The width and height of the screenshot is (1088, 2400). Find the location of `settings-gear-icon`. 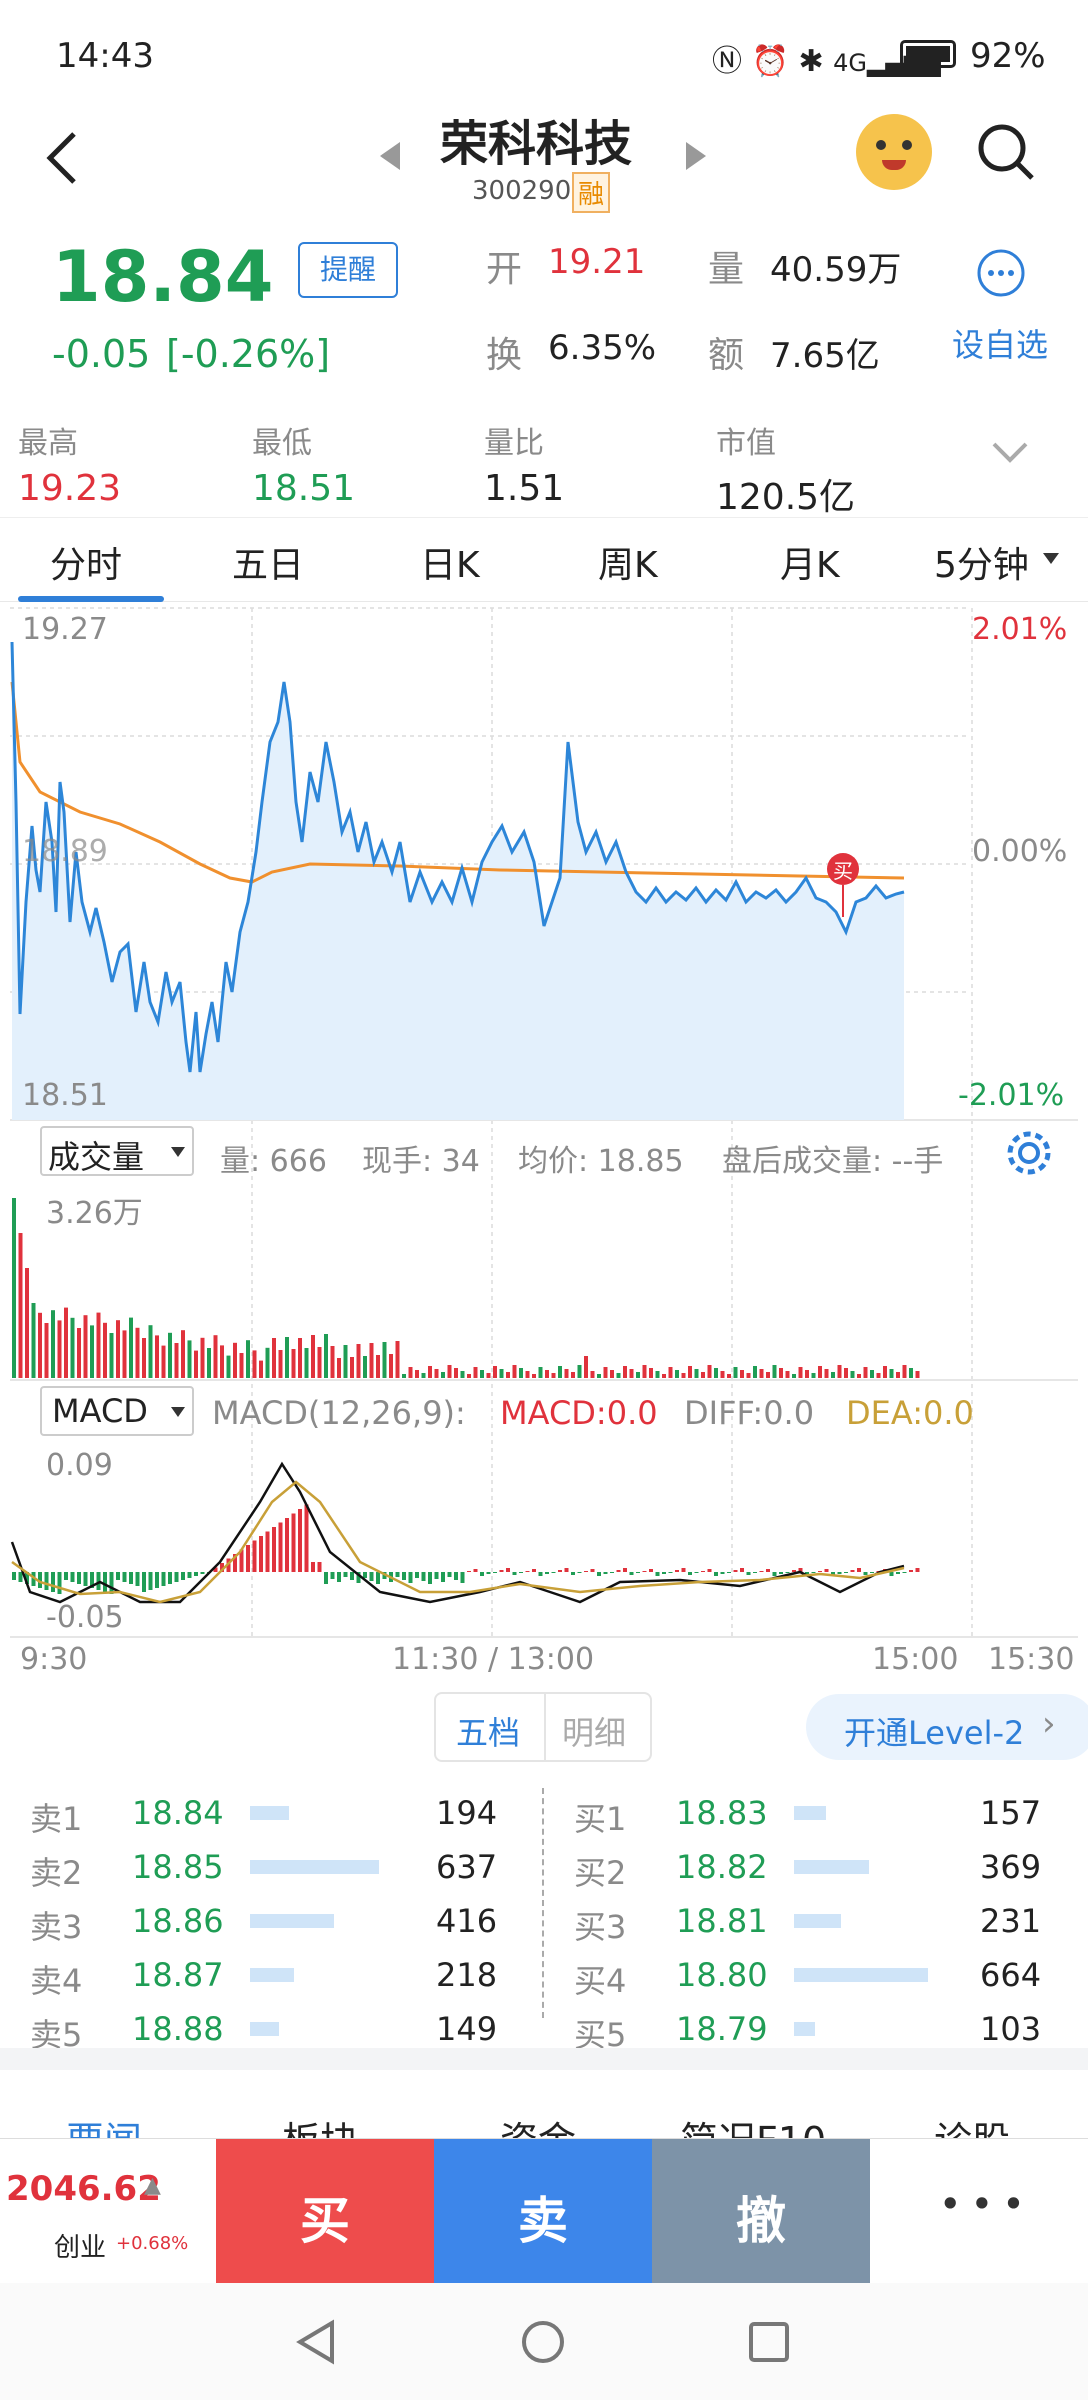

settings-gear-icon is located at coordinates (1029, 1153).